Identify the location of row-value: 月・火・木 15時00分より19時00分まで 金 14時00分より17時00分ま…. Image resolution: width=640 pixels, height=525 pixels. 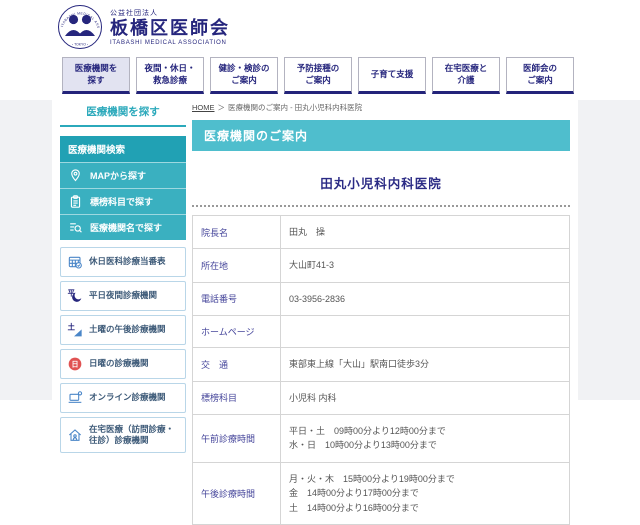
(425, 493).